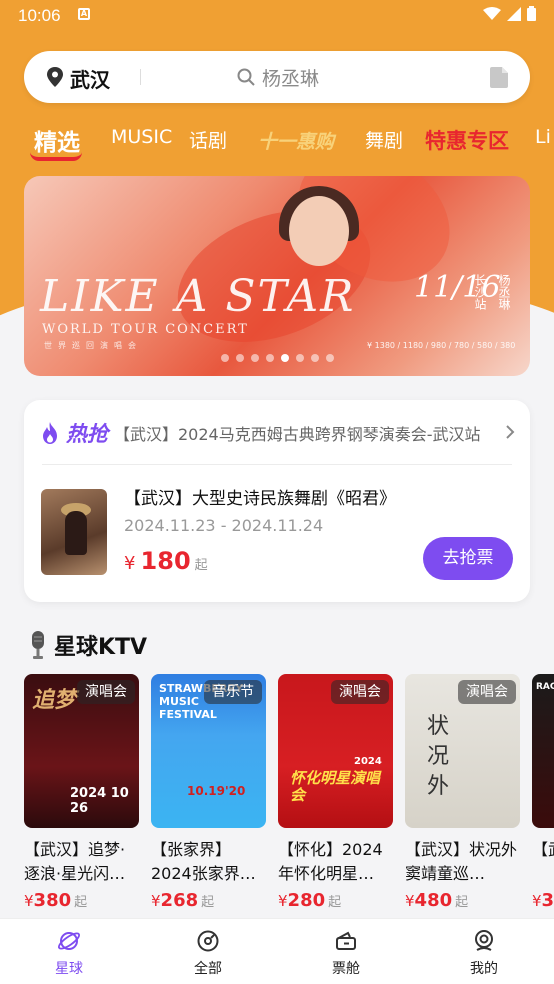 The height and width of the screenshot is (984, 554). What do you see at coordinates (346, 940) in the screenshot?
I see `ticket-icon` at bounding box center [346, 940].